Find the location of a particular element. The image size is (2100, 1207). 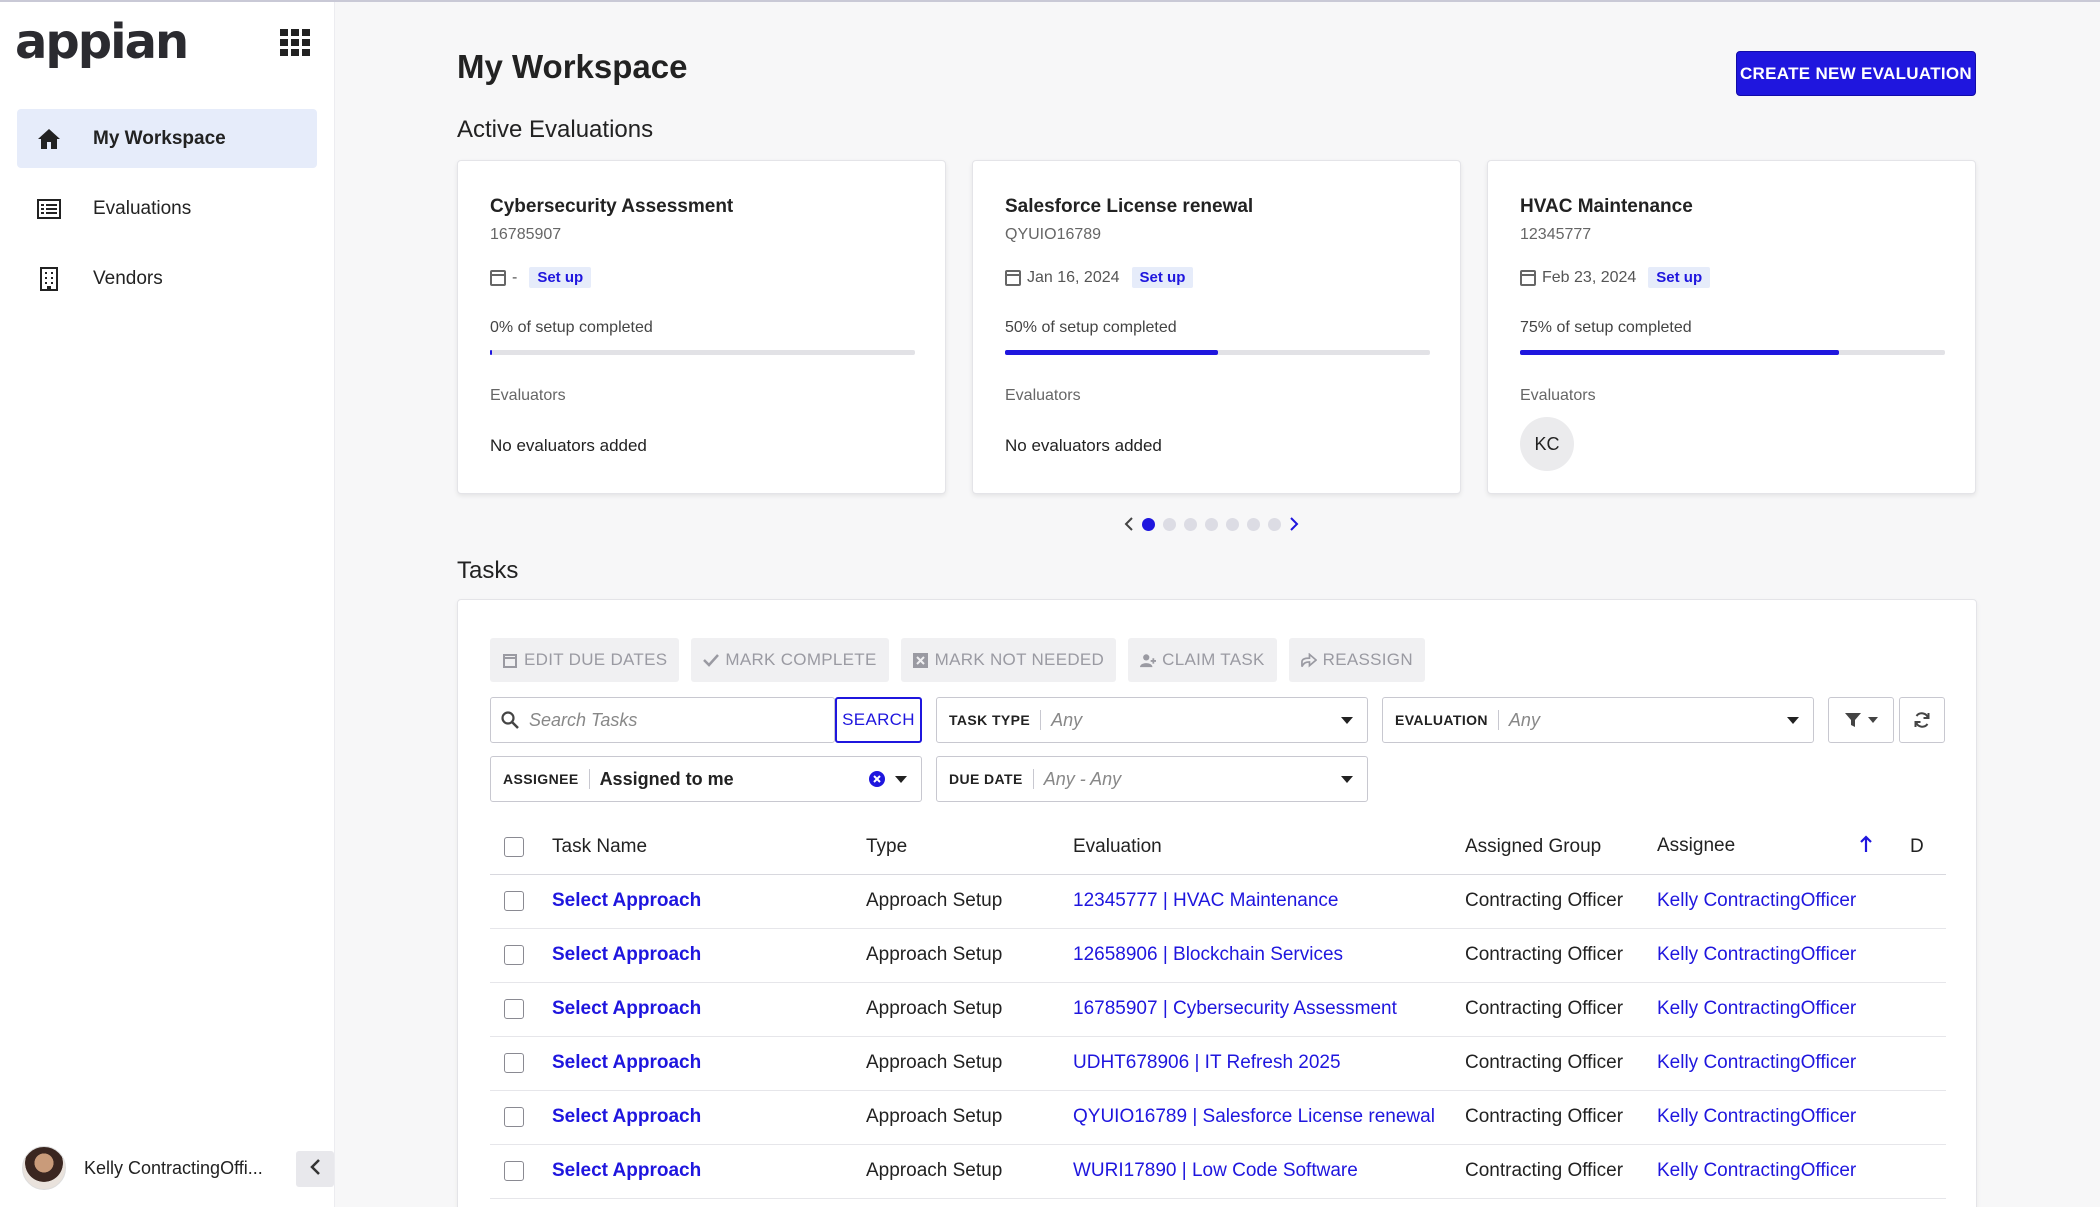

edit-due-dates-button: EDIT DUE DATES is located at coordinates (585, 660).